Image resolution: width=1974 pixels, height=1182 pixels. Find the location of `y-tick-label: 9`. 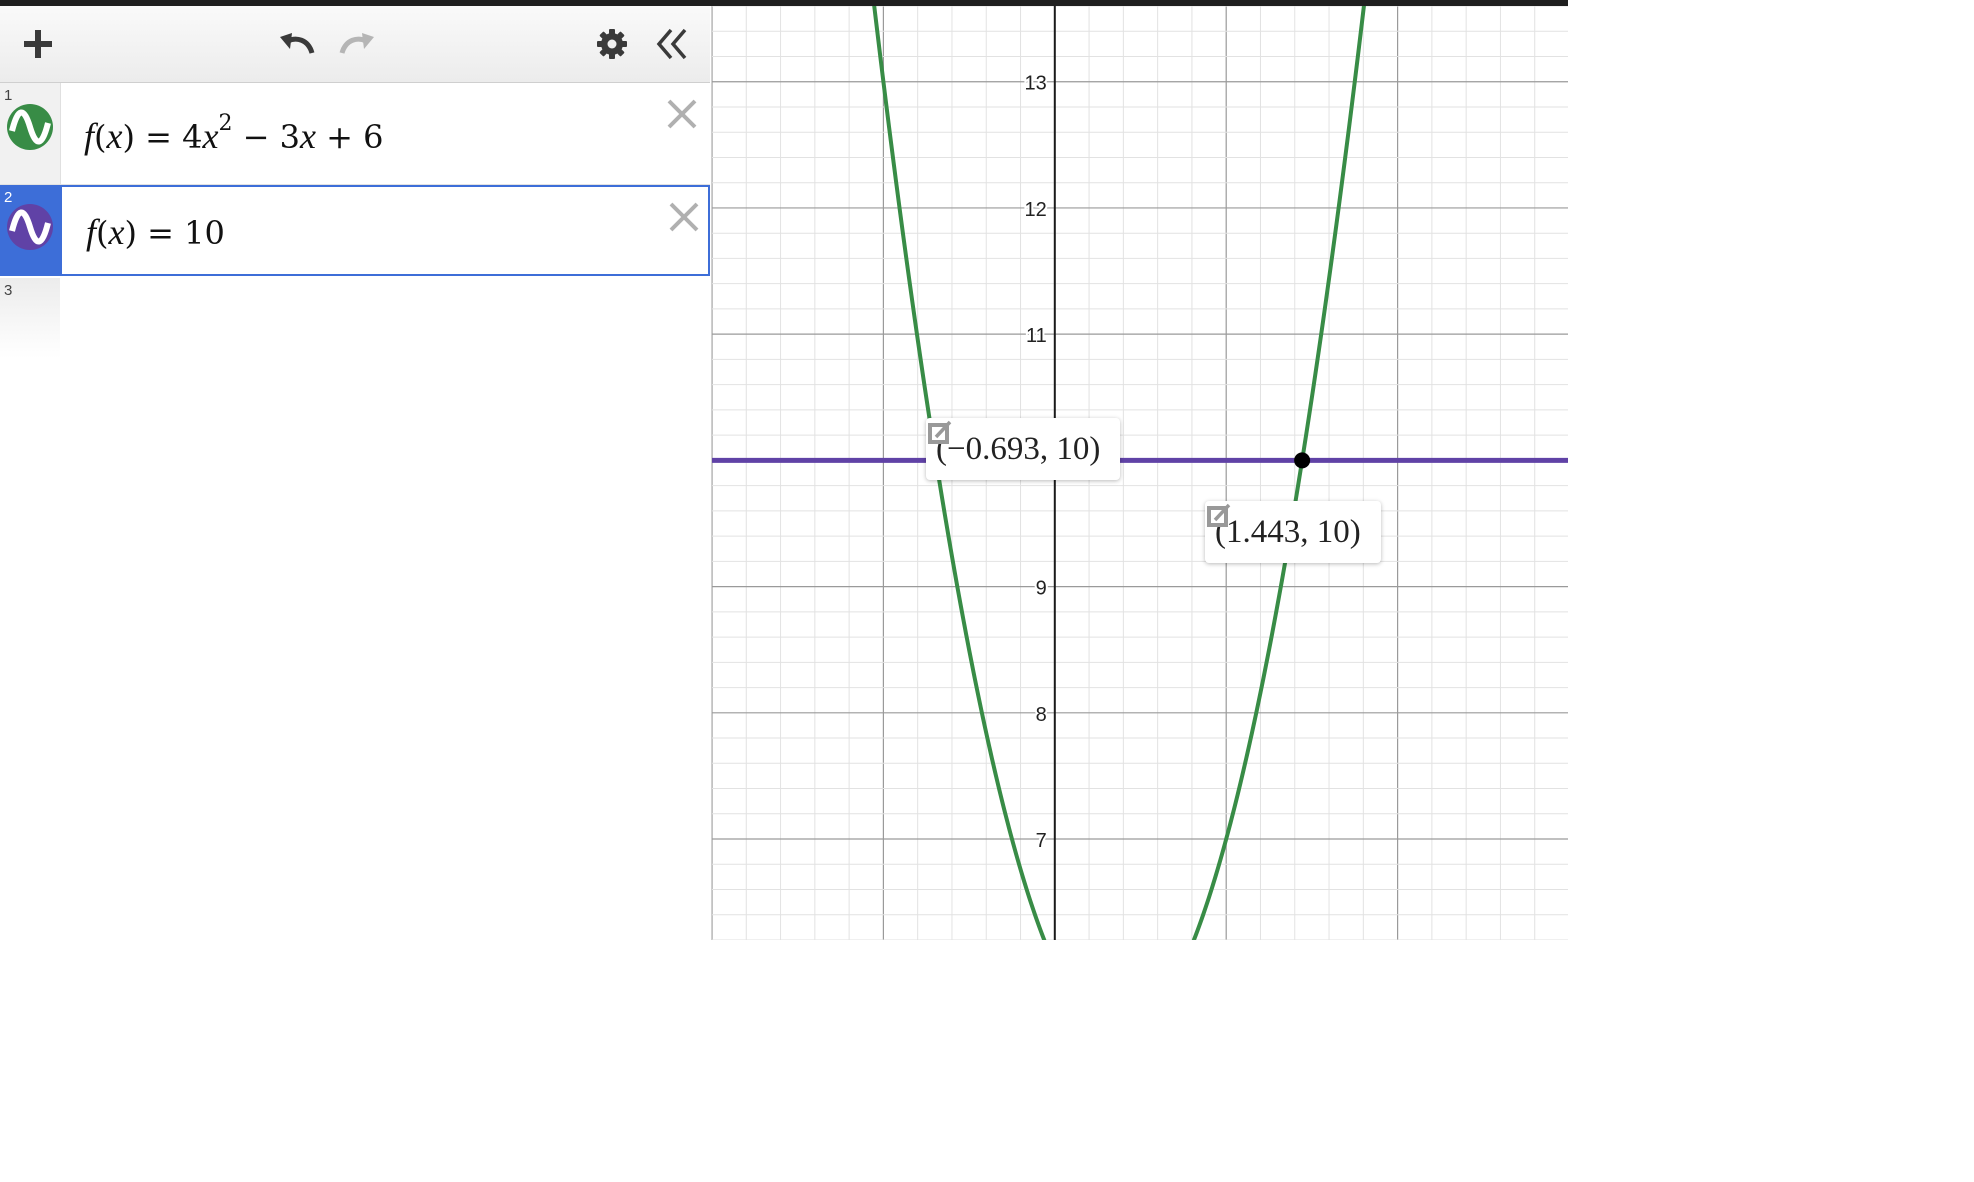

y-tick-label: 9 is located at coordinates (1041, 589).